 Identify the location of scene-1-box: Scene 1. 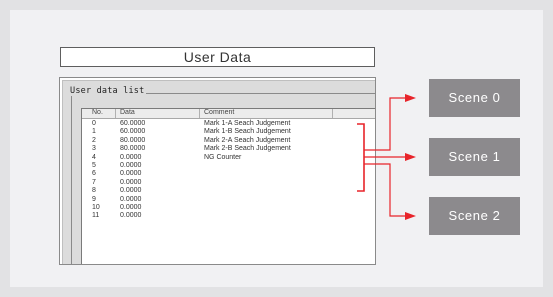
(474, 157).